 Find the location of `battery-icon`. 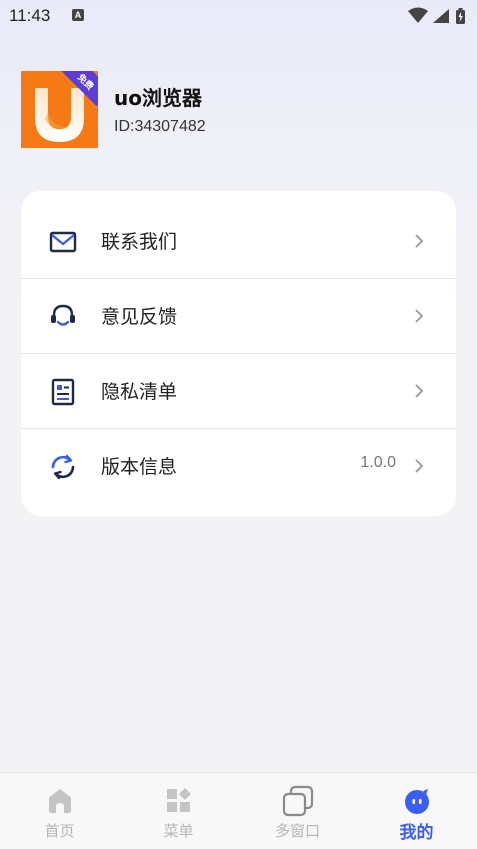

battery-icon is located at coordinates (460, 16).